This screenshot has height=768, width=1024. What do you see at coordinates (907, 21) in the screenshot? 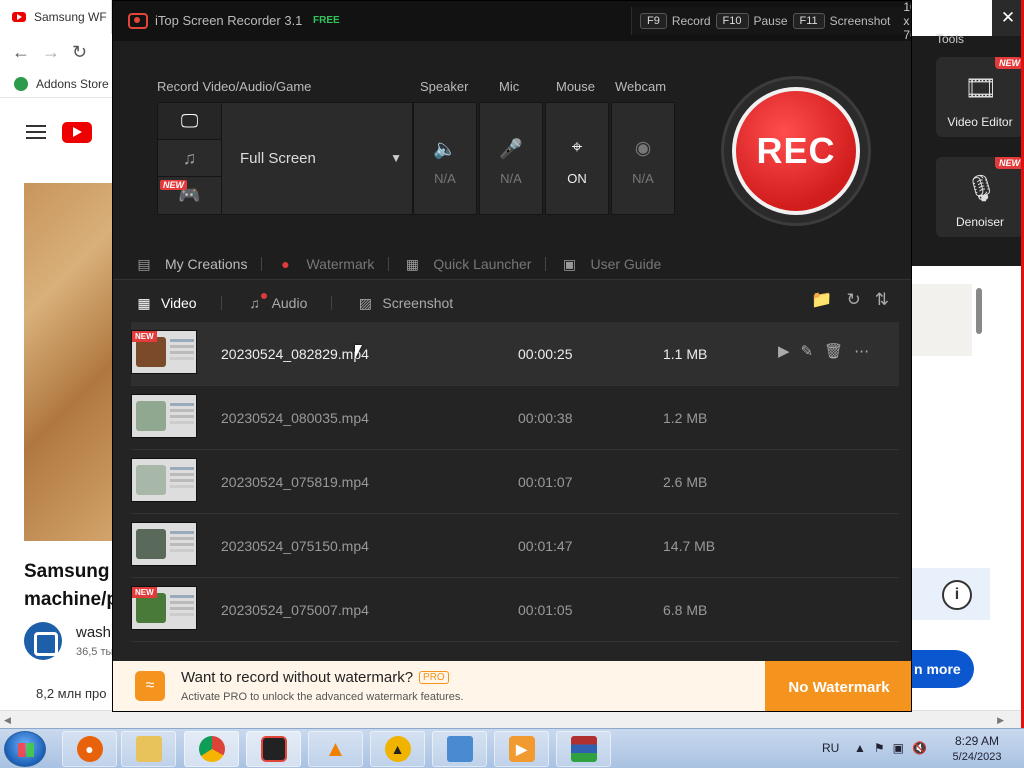
I see `resolution-readout: 1024 x 768` at bounding box center [907, 21].